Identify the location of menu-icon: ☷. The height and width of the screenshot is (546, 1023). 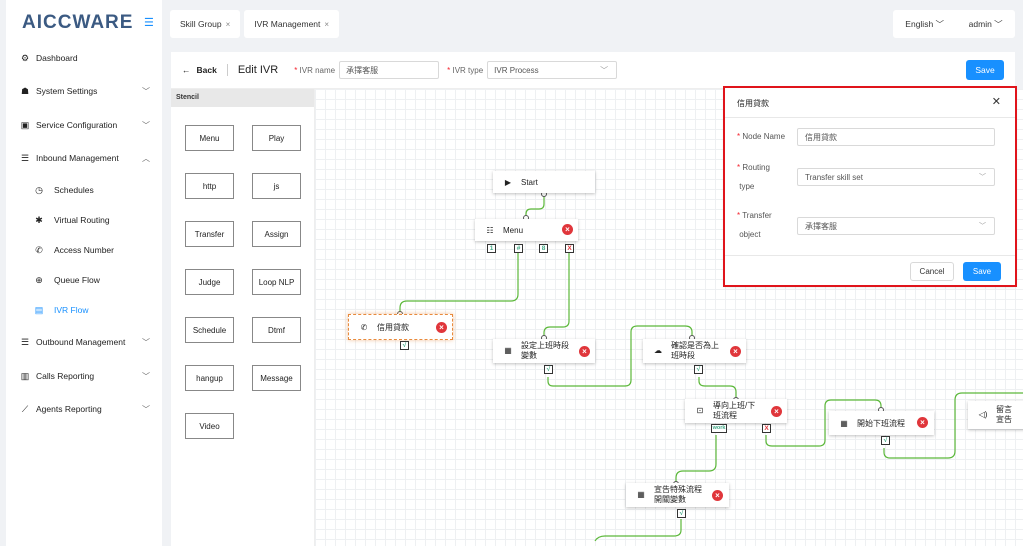
(490, 230).